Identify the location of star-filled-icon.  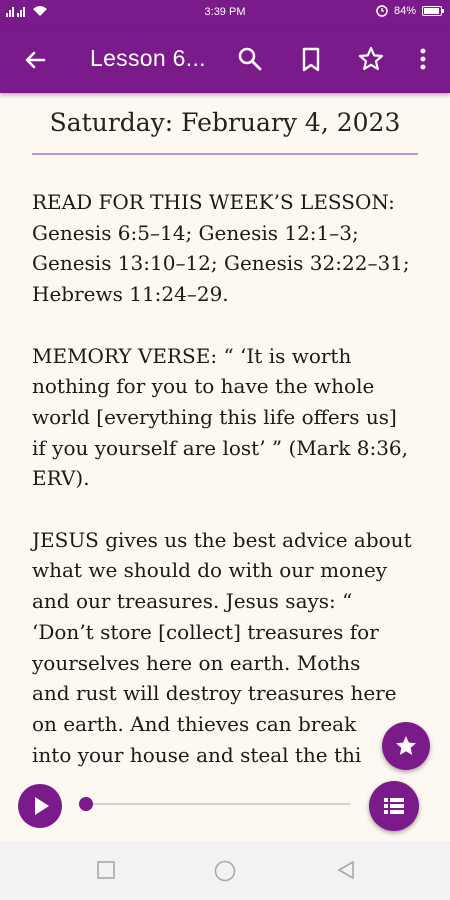
(406, 745).